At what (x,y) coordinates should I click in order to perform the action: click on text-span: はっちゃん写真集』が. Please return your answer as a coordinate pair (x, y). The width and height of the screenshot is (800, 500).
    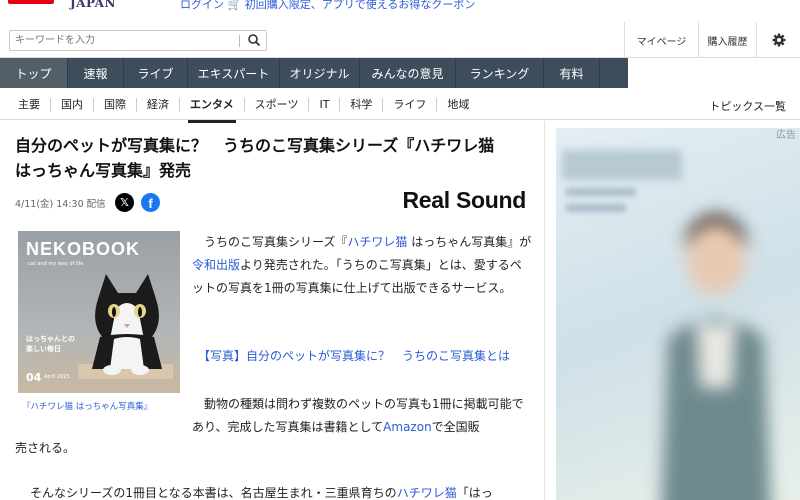
    Looking at the image, I should click on (469, 242).